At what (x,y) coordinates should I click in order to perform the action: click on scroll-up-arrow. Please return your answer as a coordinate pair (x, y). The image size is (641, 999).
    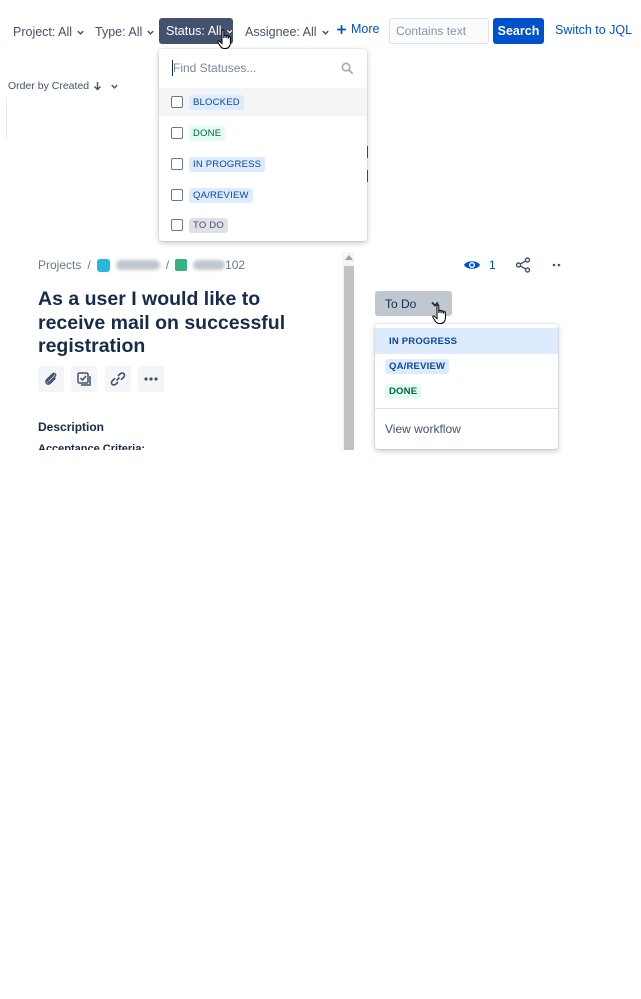
    Looking at the image, I should click on (349, 257).